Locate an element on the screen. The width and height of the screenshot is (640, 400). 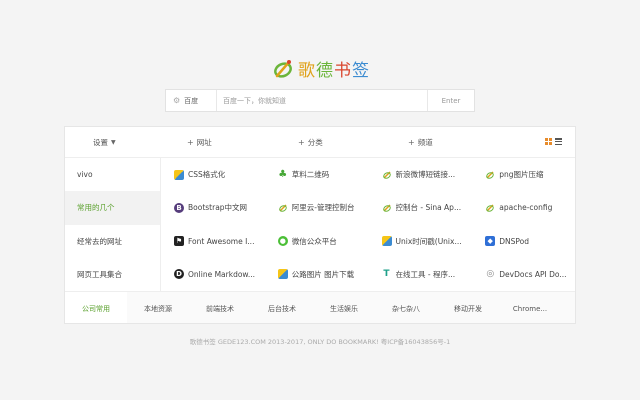
logo: 歌德书签 is located at coordinates (322, 68).